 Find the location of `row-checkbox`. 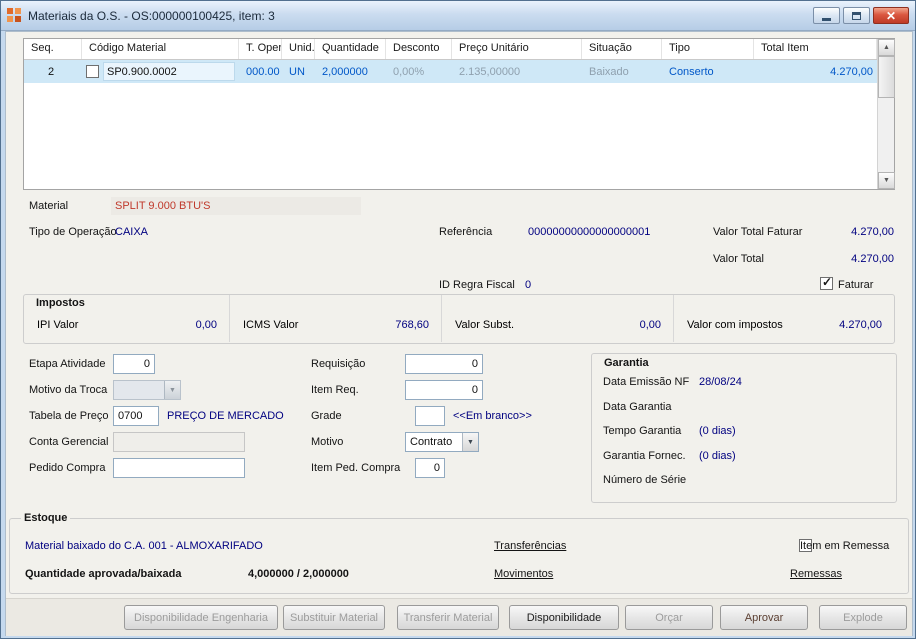

row-checkbox is located at coordinates (92, 71).